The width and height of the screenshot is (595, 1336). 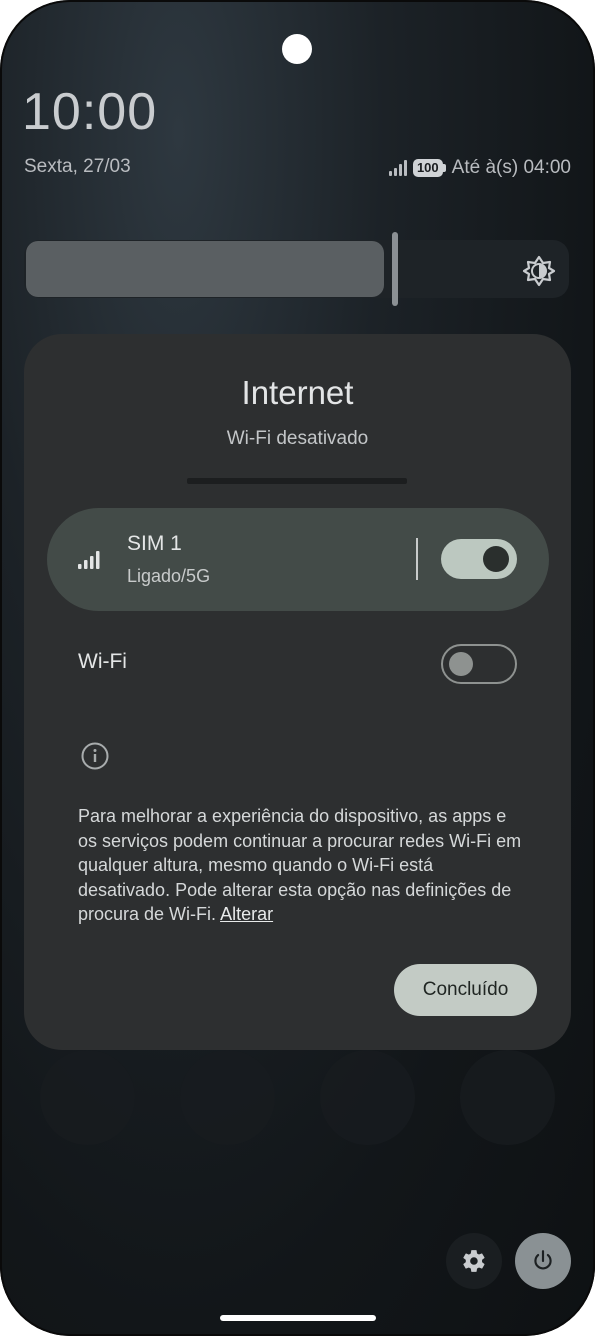 I want to click on front-camera, so click(x=297, y=49).